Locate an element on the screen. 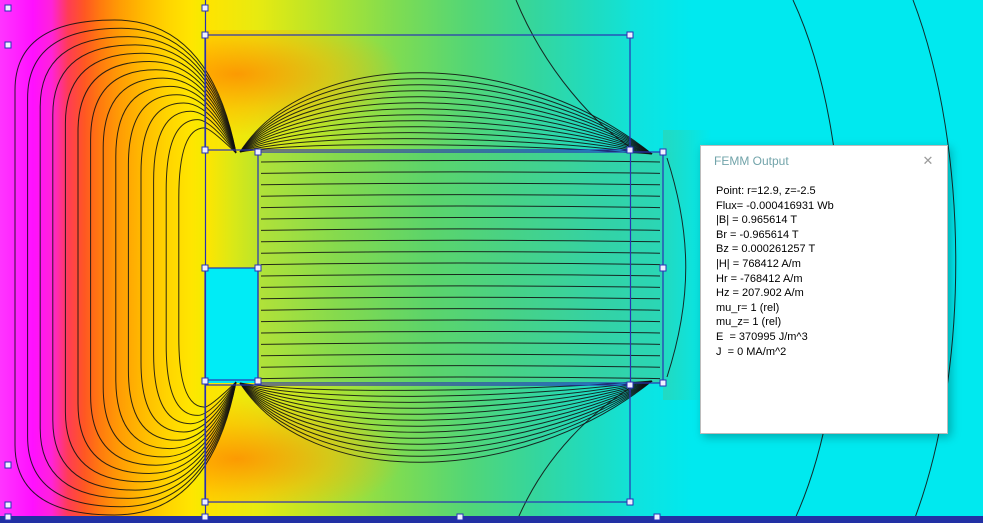  output-line-muz: mu_z= 1 (rel) is located at coordinates (749, 322).